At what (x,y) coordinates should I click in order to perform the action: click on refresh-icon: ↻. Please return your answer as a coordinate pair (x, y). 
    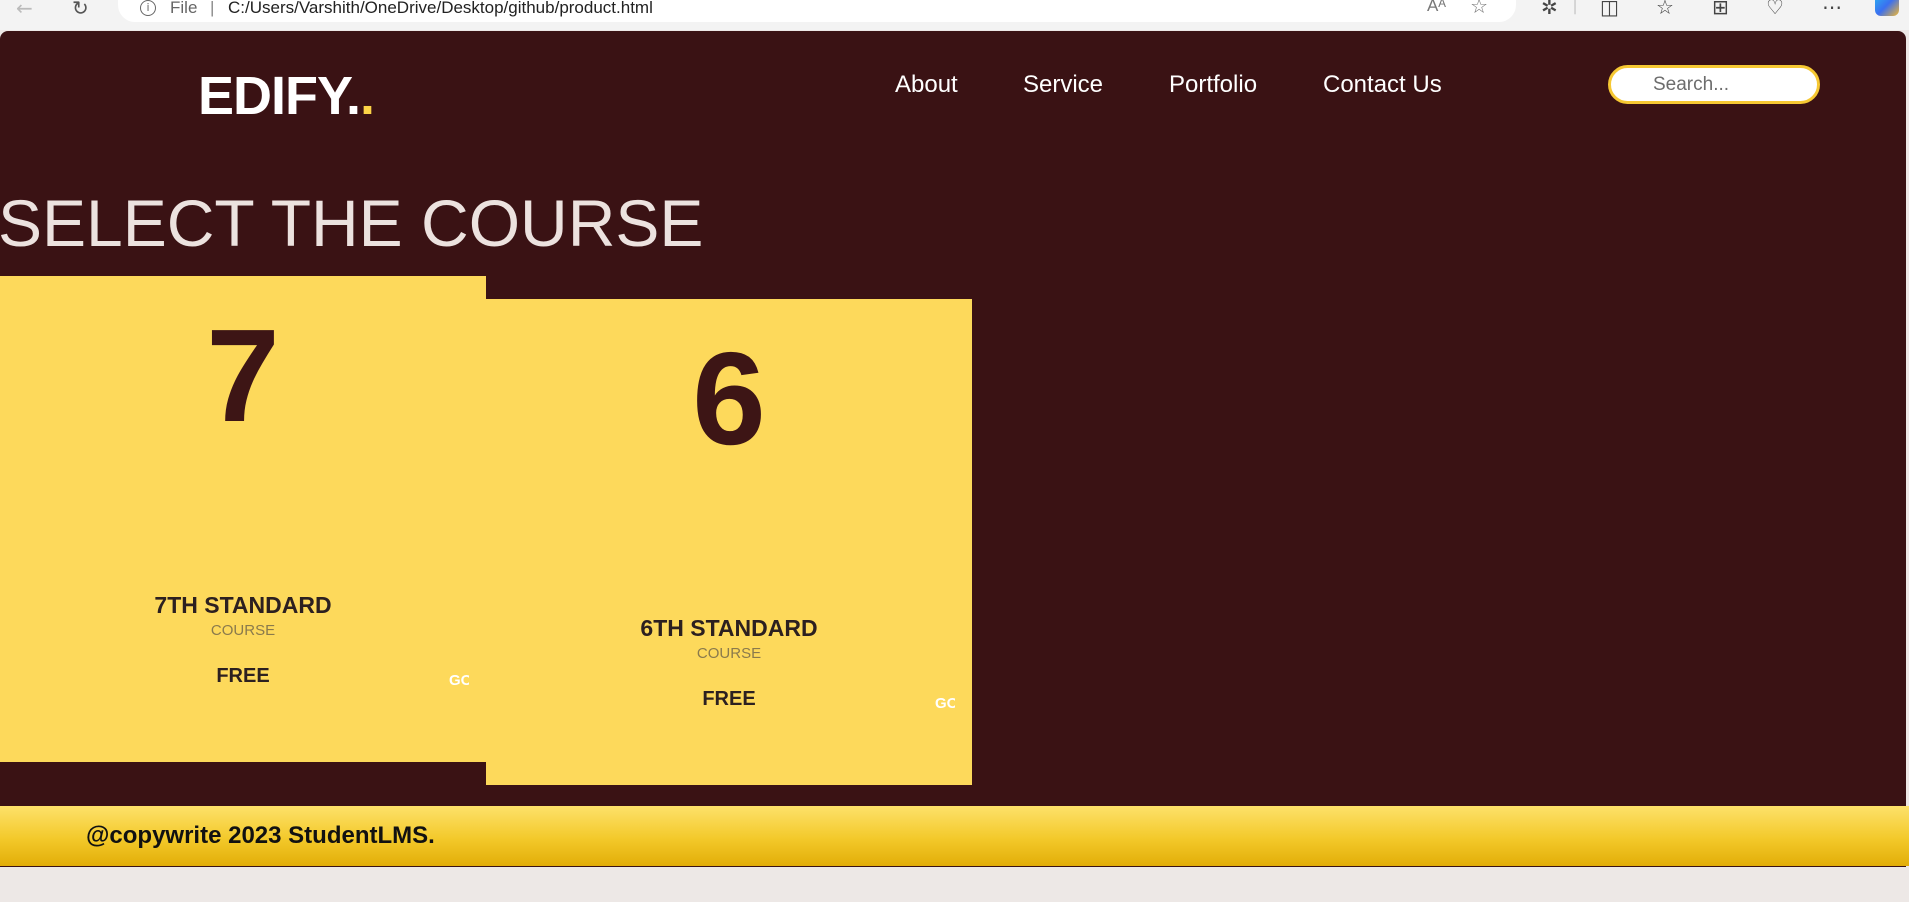
    Looking at the image, I should click on (80, 10).